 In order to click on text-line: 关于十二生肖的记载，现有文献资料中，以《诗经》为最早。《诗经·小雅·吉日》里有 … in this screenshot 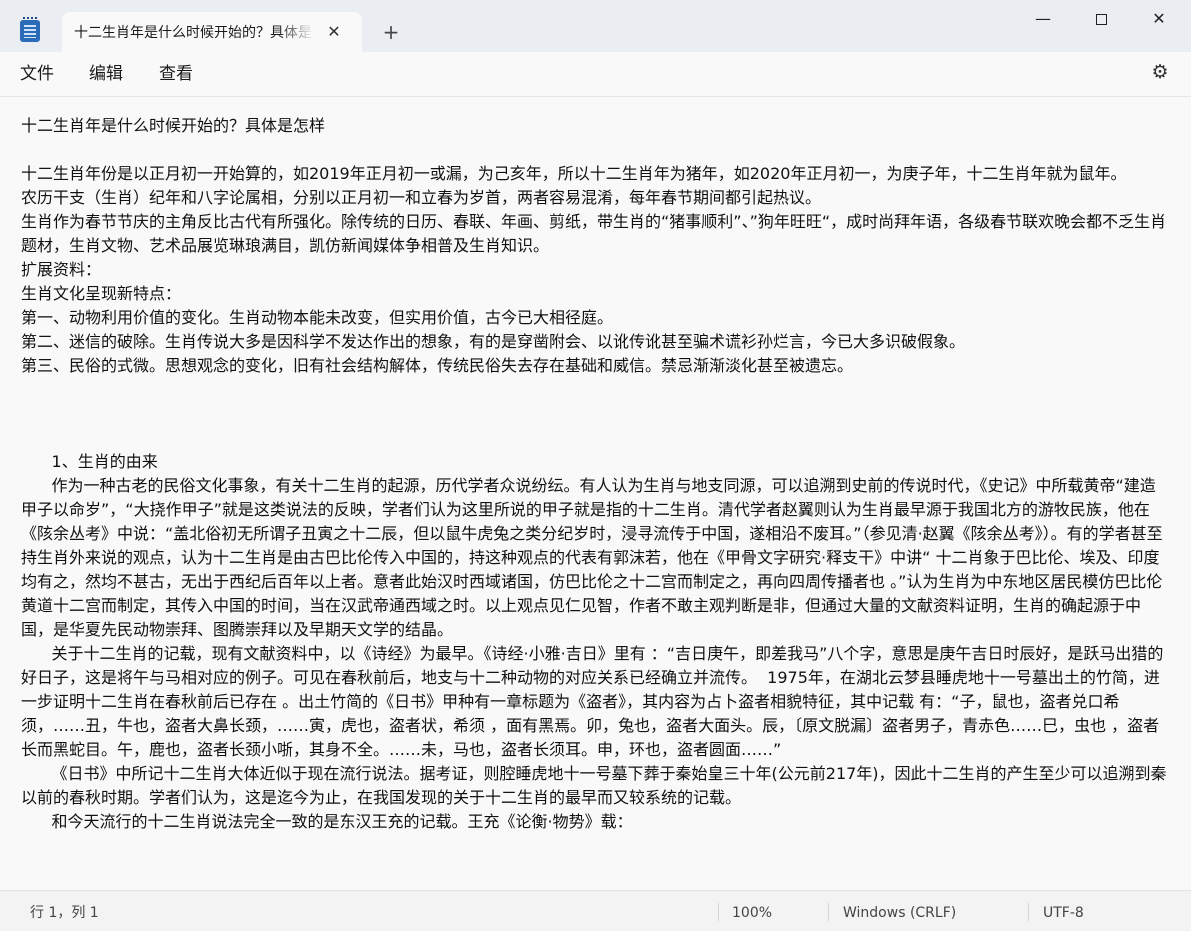, I will do `click(592, 701)`.